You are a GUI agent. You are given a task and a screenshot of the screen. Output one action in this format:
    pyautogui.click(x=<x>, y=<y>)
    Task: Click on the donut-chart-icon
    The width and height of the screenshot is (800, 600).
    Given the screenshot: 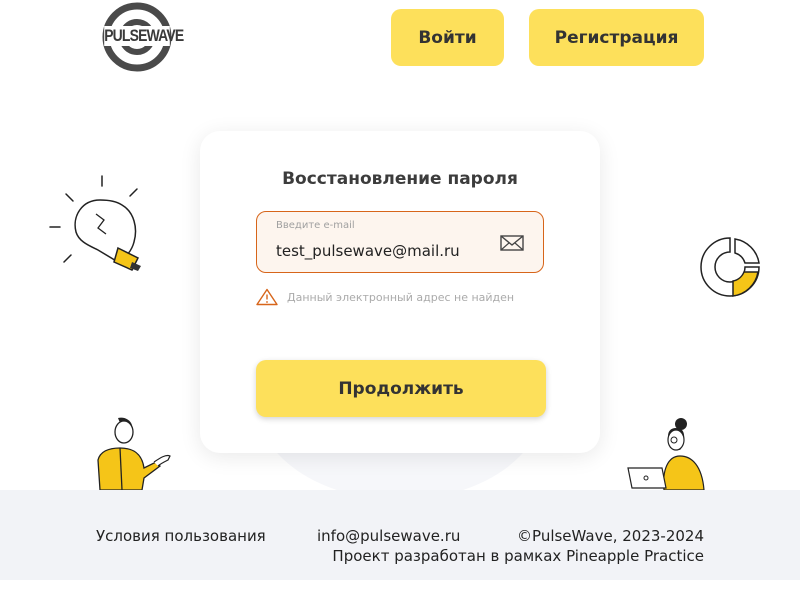 What is the action you would take?
    pyautogui.click(x=730, y=267)
    